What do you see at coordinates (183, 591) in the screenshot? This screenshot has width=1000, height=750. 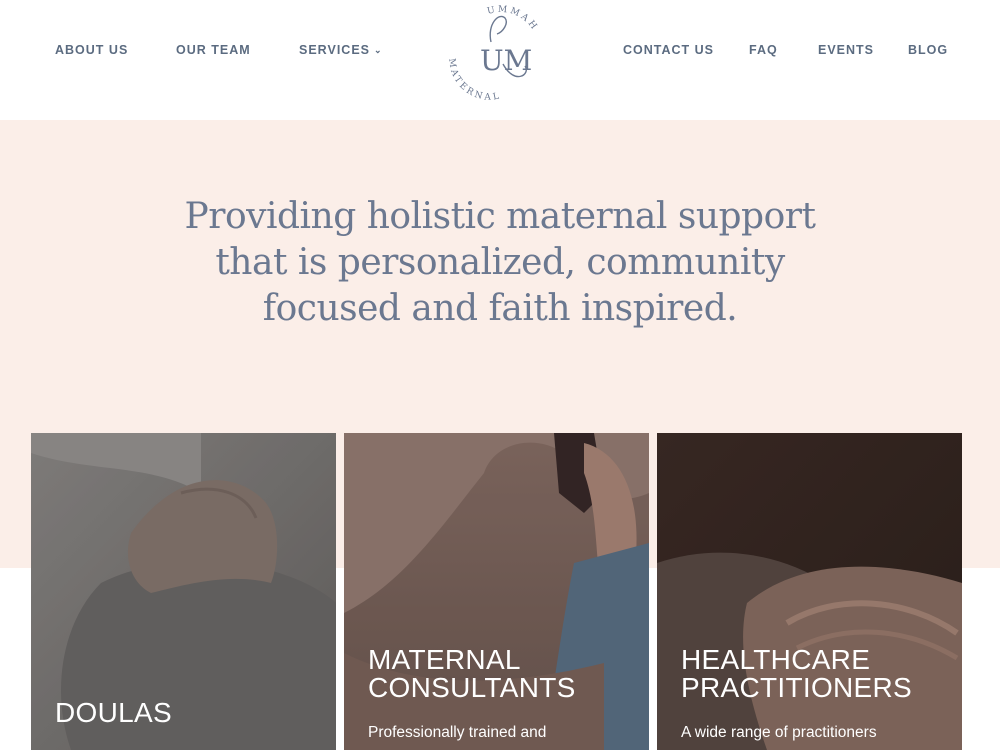 I see `service-card-doulas: DOULAS` at bounding box center [183, 591].